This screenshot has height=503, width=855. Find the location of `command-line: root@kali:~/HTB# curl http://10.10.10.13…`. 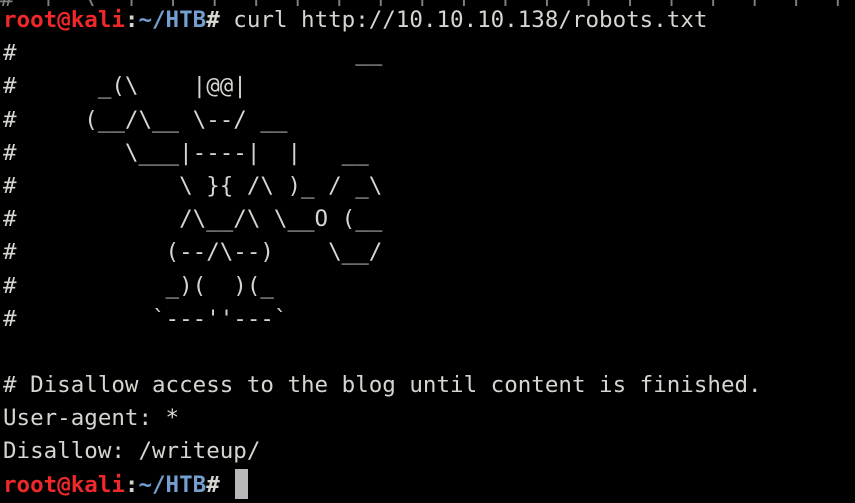

command-line: root@kali:~/HTB# curl http://10.10.10.13… is located at coordinates (382, 20).